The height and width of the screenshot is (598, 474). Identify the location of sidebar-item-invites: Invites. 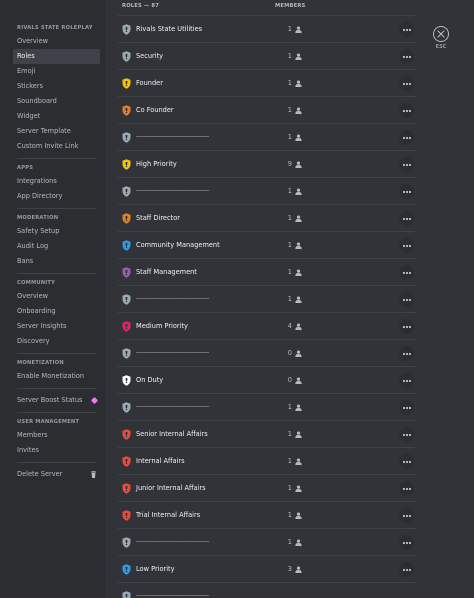
(56, 450).